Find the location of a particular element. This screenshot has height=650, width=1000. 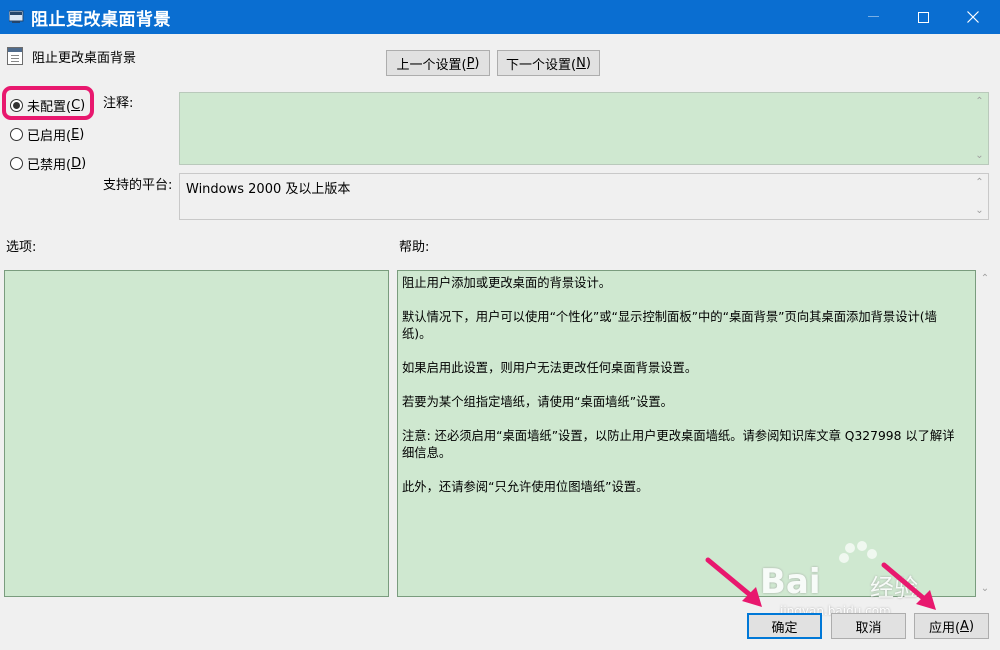

apply-hotkey: A is located at coordinates (964, 626).